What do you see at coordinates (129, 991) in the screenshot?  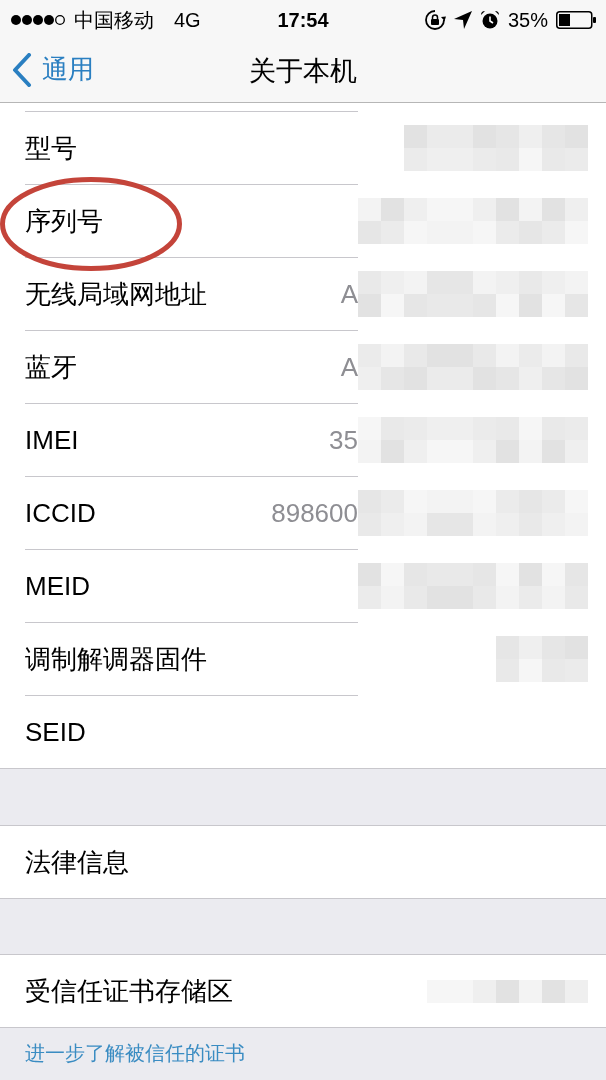 I see `row-label: 受信任证书存储区` at bounding box center [129, 991].